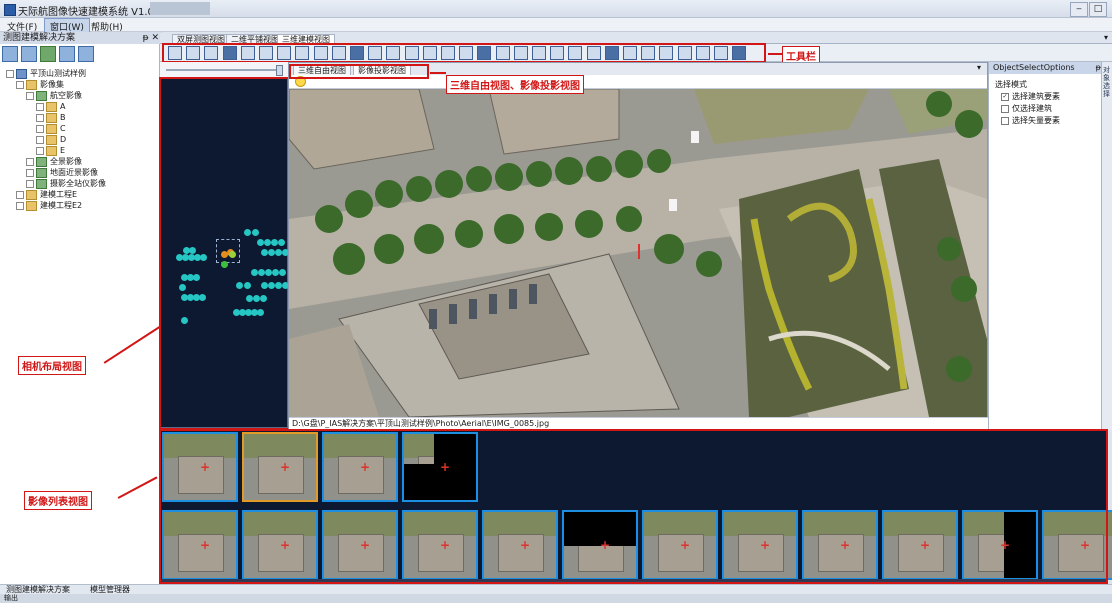 This screenshot has width=1112, height=603. Describe the element at coordinates (979, 67) in the screenshot. I see `view-dropdown-icon: ▾` at that location.